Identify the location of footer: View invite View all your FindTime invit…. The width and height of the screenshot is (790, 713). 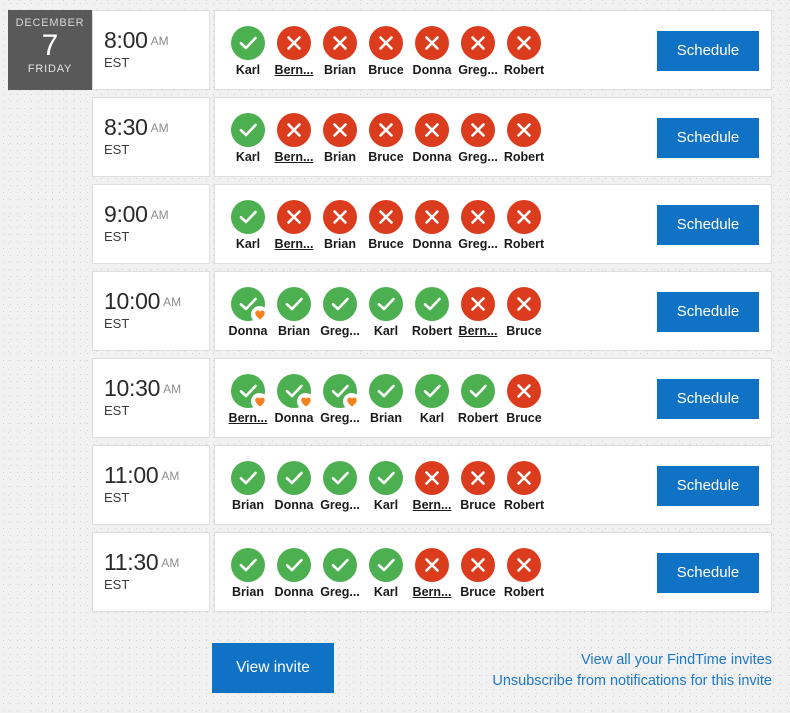
(395, 670).